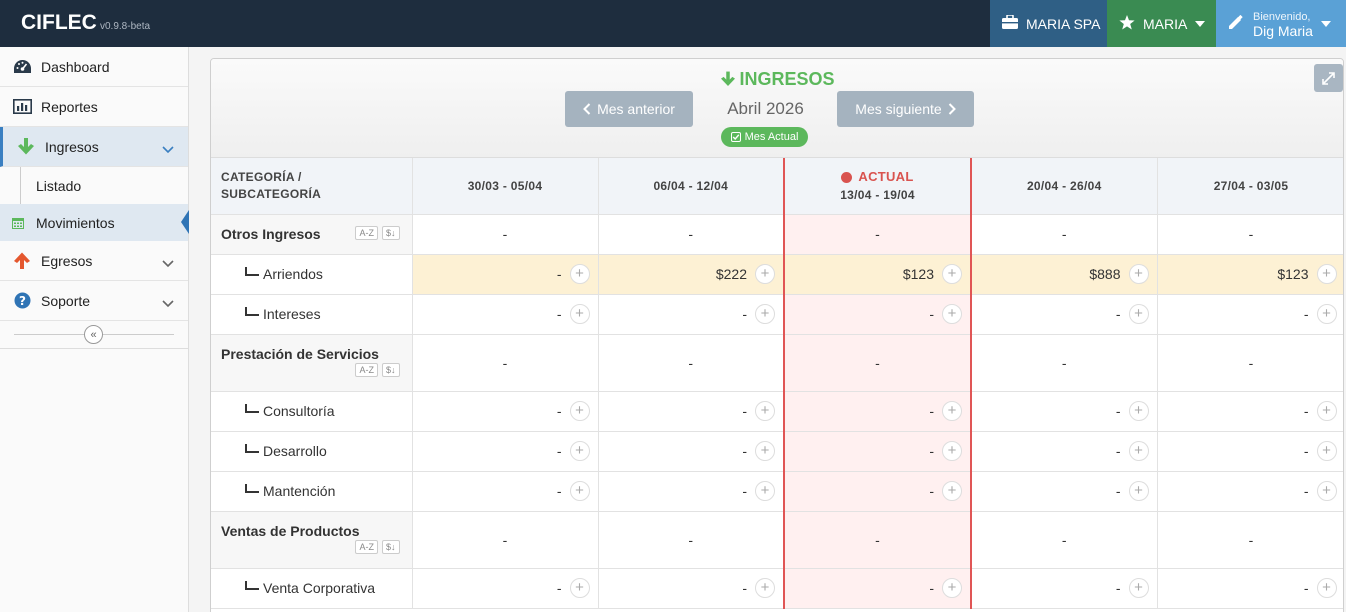 This screenshot has height=612, width=1346. What do you see at coordinates (312, 451) in the screenshot?
I see `subcategory-name-cell: Desarrollo` at bounding box center [312, 451].